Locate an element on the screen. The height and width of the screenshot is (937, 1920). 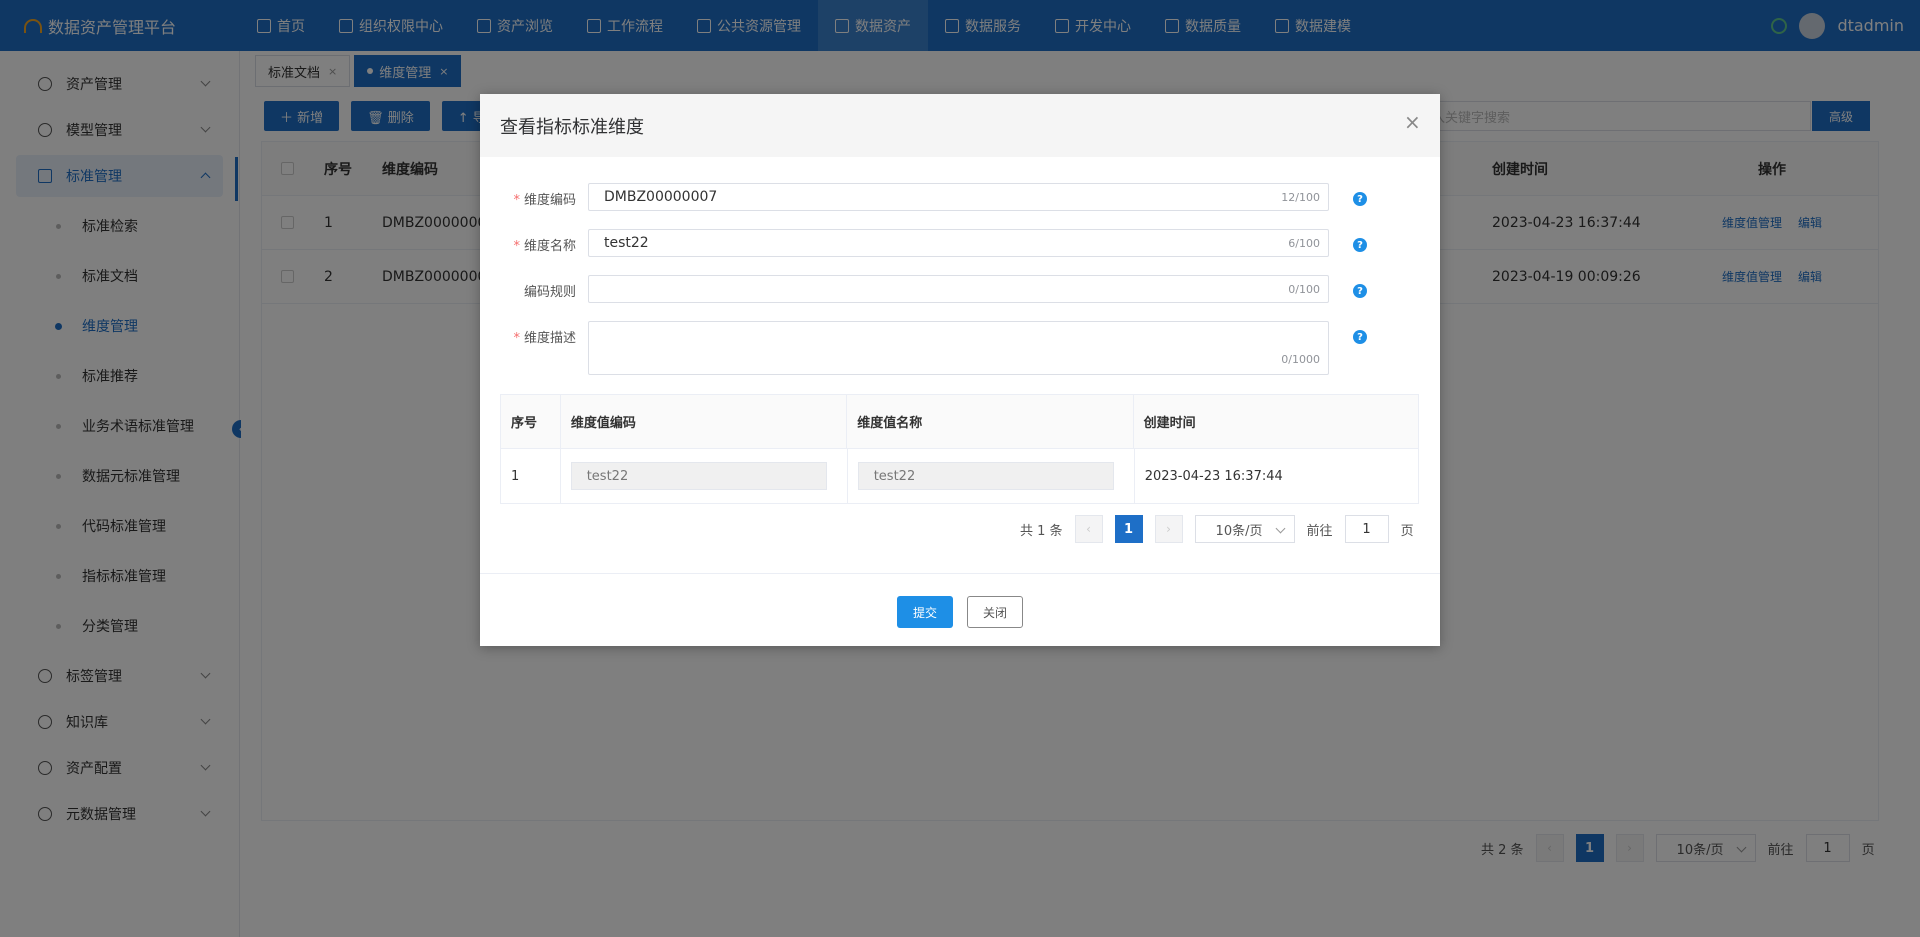
next-page-icon: › is located at coordinates (1168, 529).